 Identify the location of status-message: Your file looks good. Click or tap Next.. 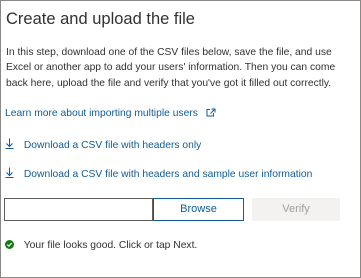
(110, 245).